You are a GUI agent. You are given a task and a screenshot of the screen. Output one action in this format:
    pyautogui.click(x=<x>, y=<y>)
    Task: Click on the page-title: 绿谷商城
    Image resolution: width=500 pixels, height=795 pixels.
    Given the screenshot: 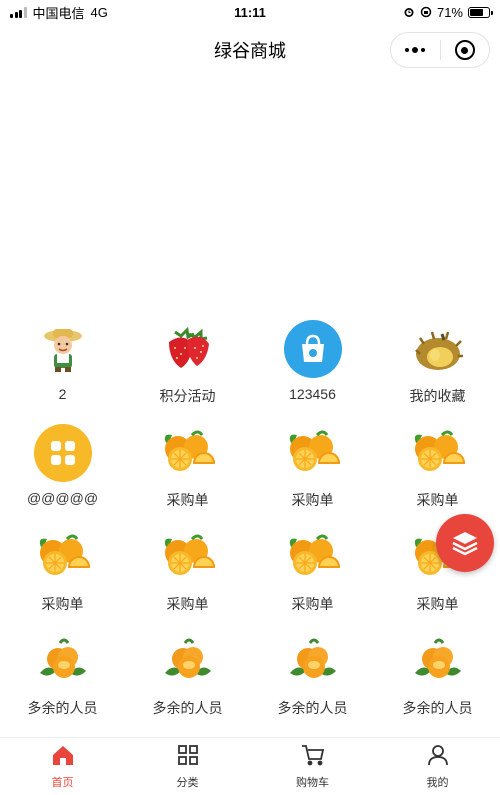 What is the action you would take?
    pyautogui.click(x=250, y=51)
    